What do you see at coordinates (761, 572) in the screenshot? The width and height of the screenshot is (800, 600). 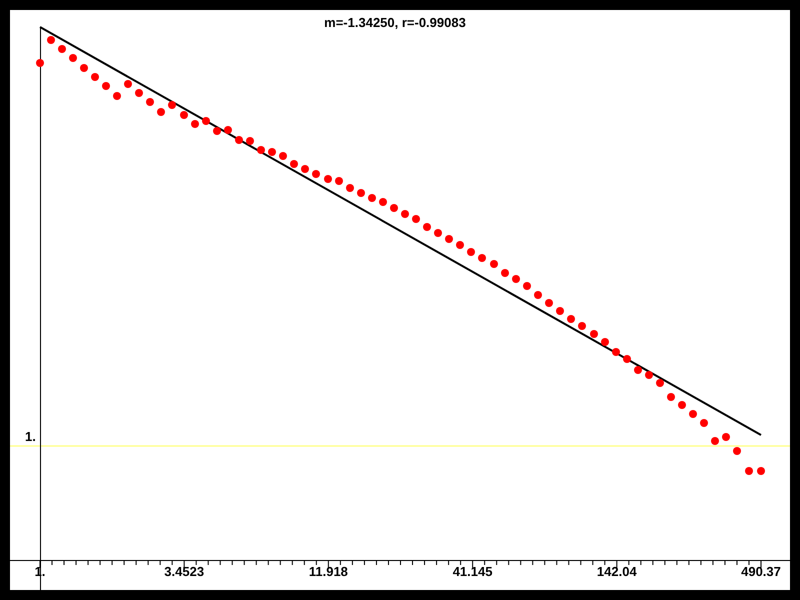 I see `x-tick-label: 490.37` at bounding box center [761, 572].